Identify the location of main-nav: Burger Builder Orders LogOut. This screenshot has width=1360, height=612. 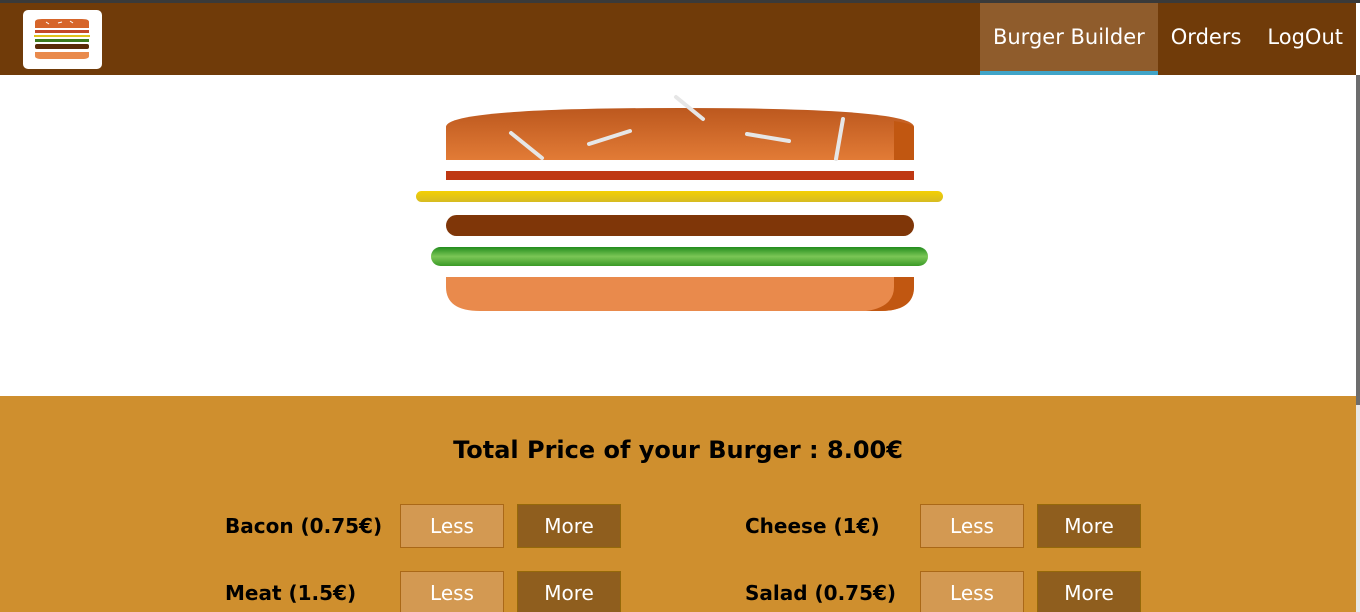
(1167, 39).